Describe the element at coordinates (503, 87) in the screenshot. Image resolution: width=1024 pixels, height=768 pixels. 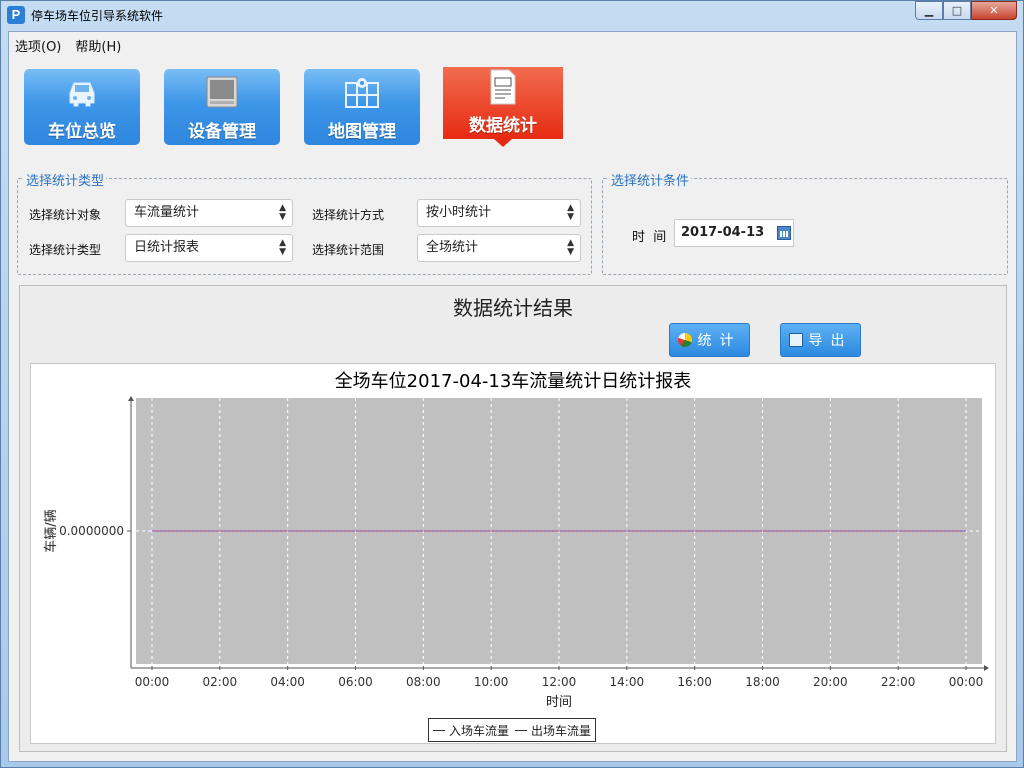
I see `report-icon` at that location.